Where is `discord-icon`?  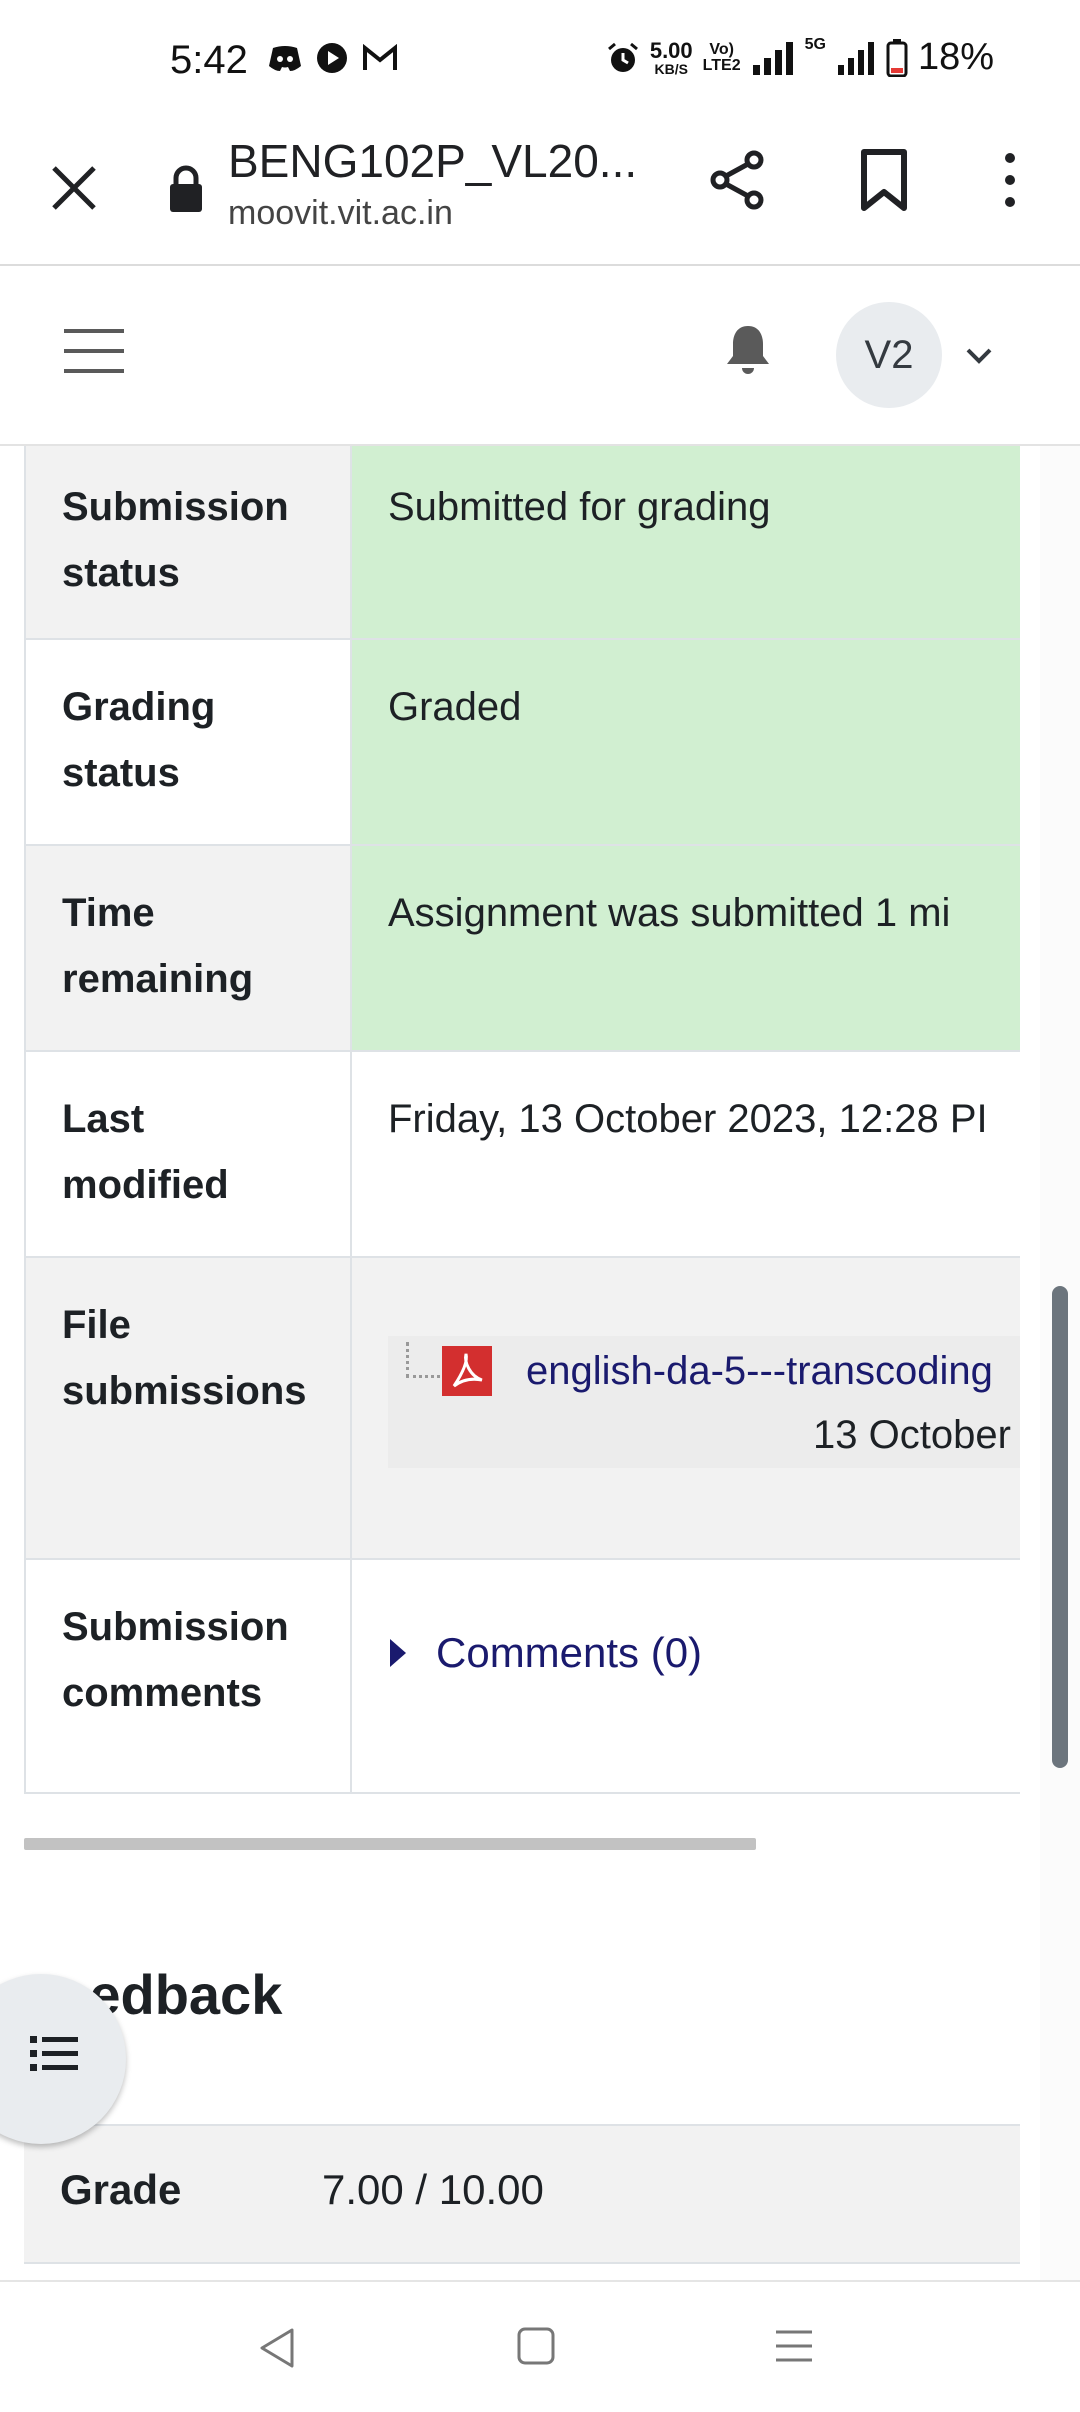
discord-icon is located at coordinates (285, 58).